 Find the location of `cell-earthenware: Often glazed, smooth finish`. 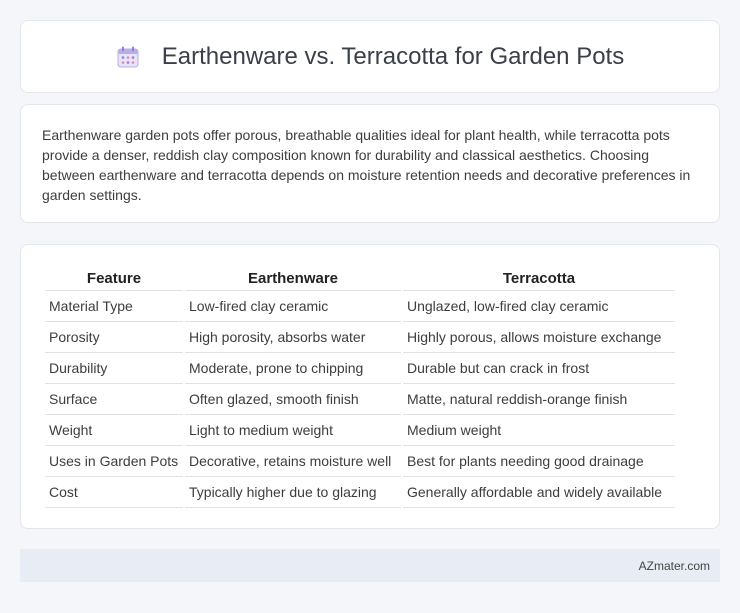

cell-earthenware: Often glazed, smooth finish is located at coordinates (293, 399).